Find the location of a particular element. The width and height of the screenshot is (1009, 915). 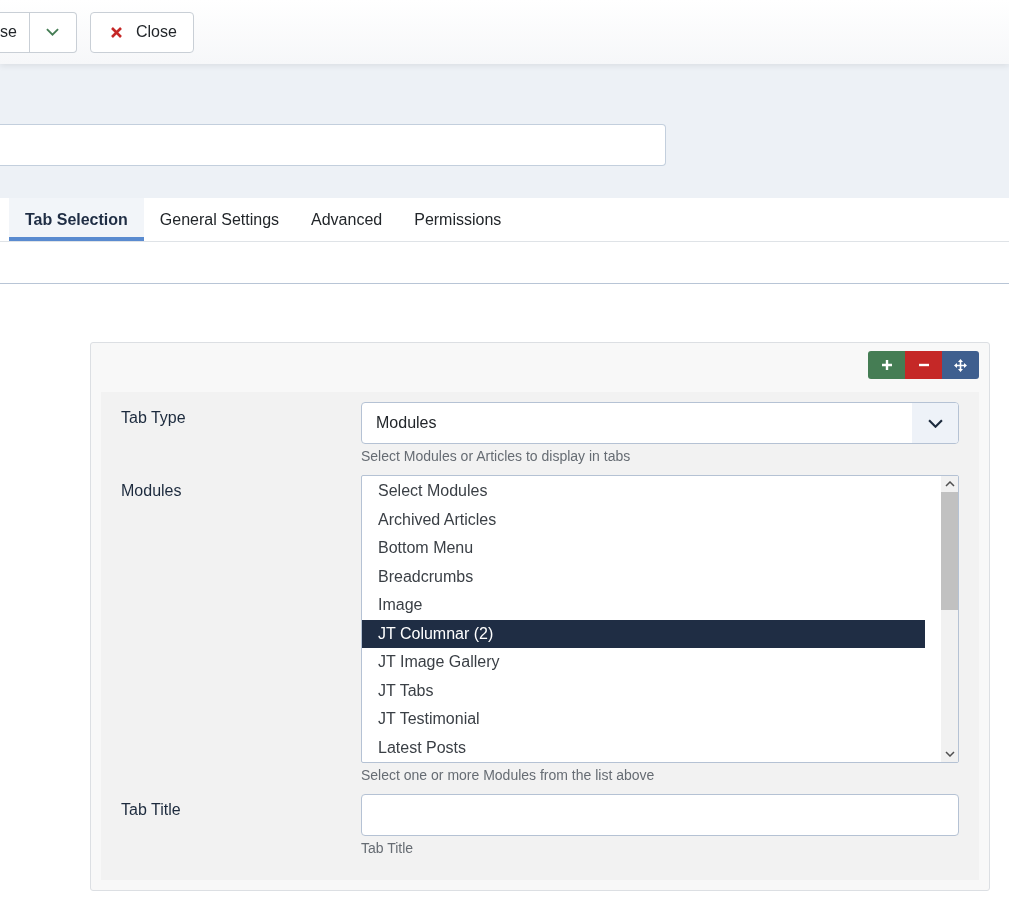

help-text: Tab Title is located at coordinates (387, 848).